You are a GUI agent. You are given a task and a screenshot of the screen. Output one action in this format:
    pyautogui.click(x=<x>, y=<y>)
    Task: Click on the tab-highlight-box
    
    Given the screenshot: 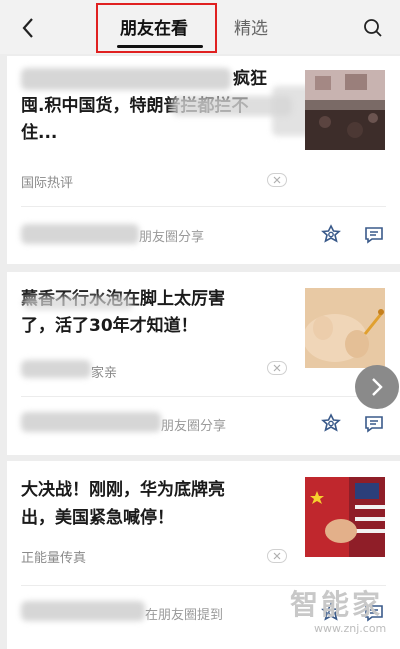 What is the action you would take?
    pyautogui.click(x=156, y=28)
    